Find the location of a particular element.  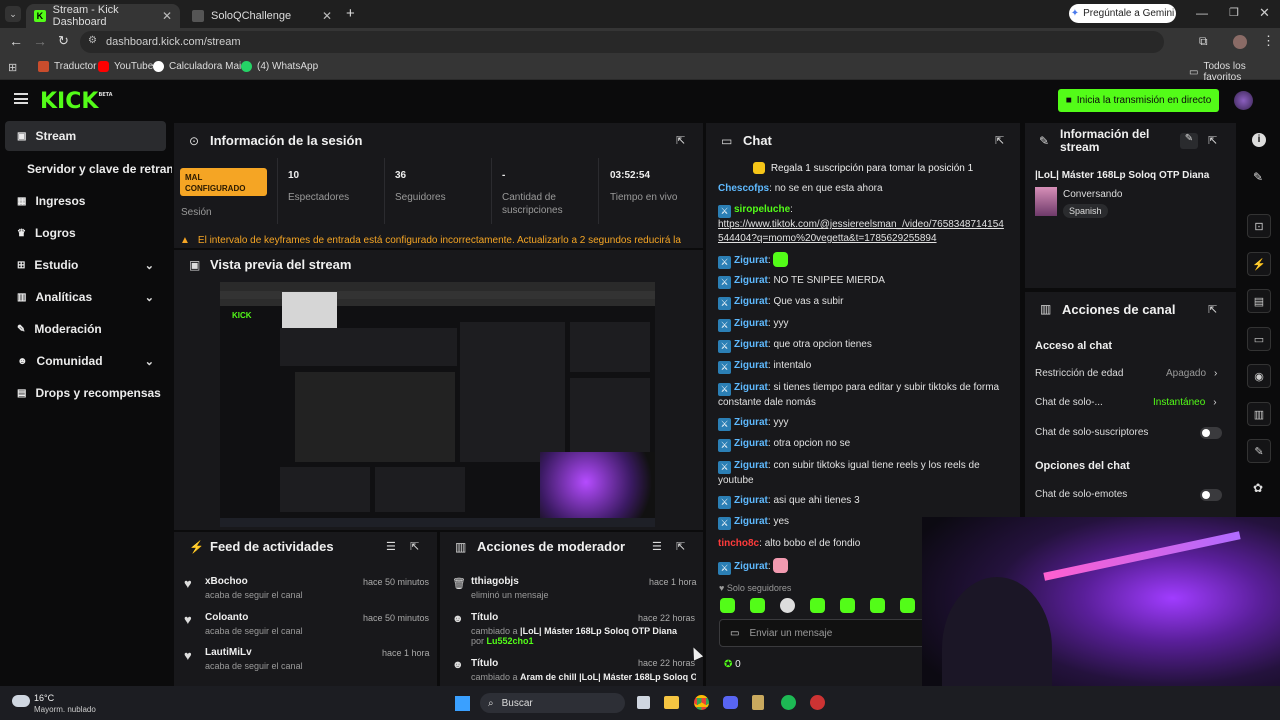

bookmark-calculadora: Calculadora Main is located at coordinates (200, 66).